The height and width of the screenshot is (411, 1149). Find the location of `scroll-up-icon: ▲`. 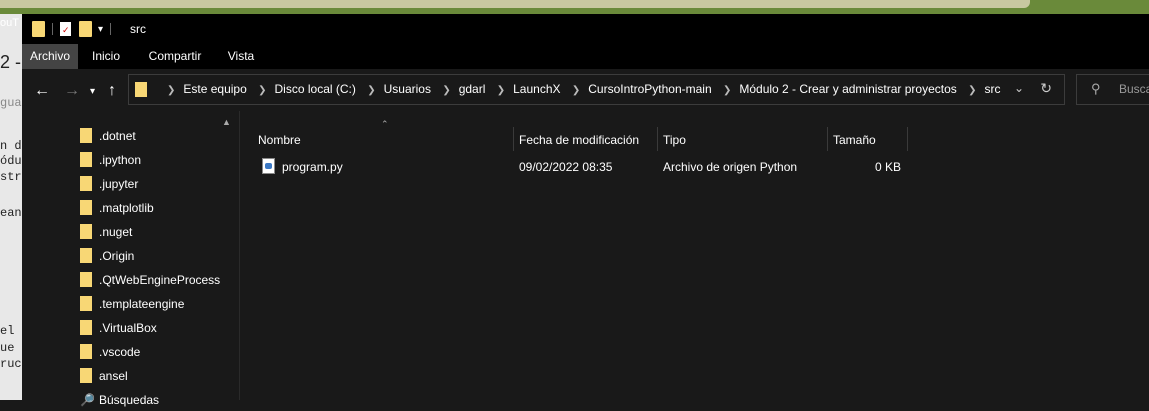

scroll-up-icon: ▲ is located at coordinates (226, 122).